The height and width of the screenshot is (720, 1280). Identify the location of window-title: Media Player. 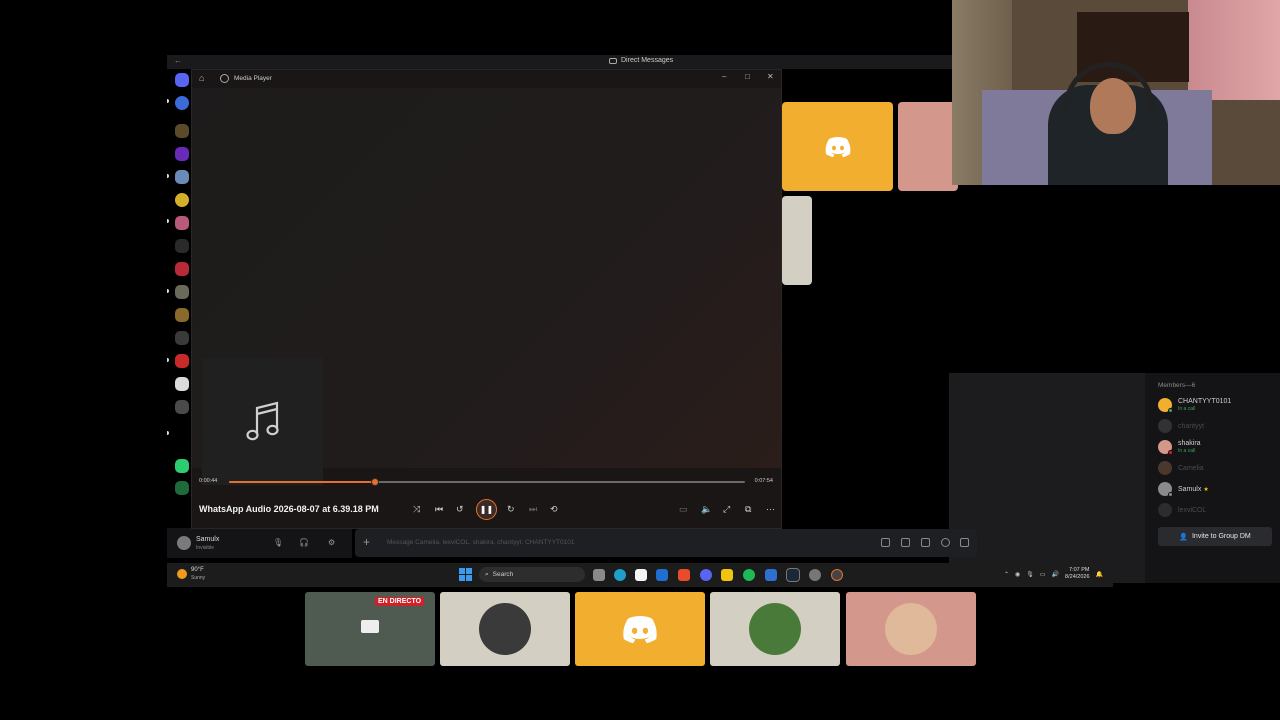
(253, 78).